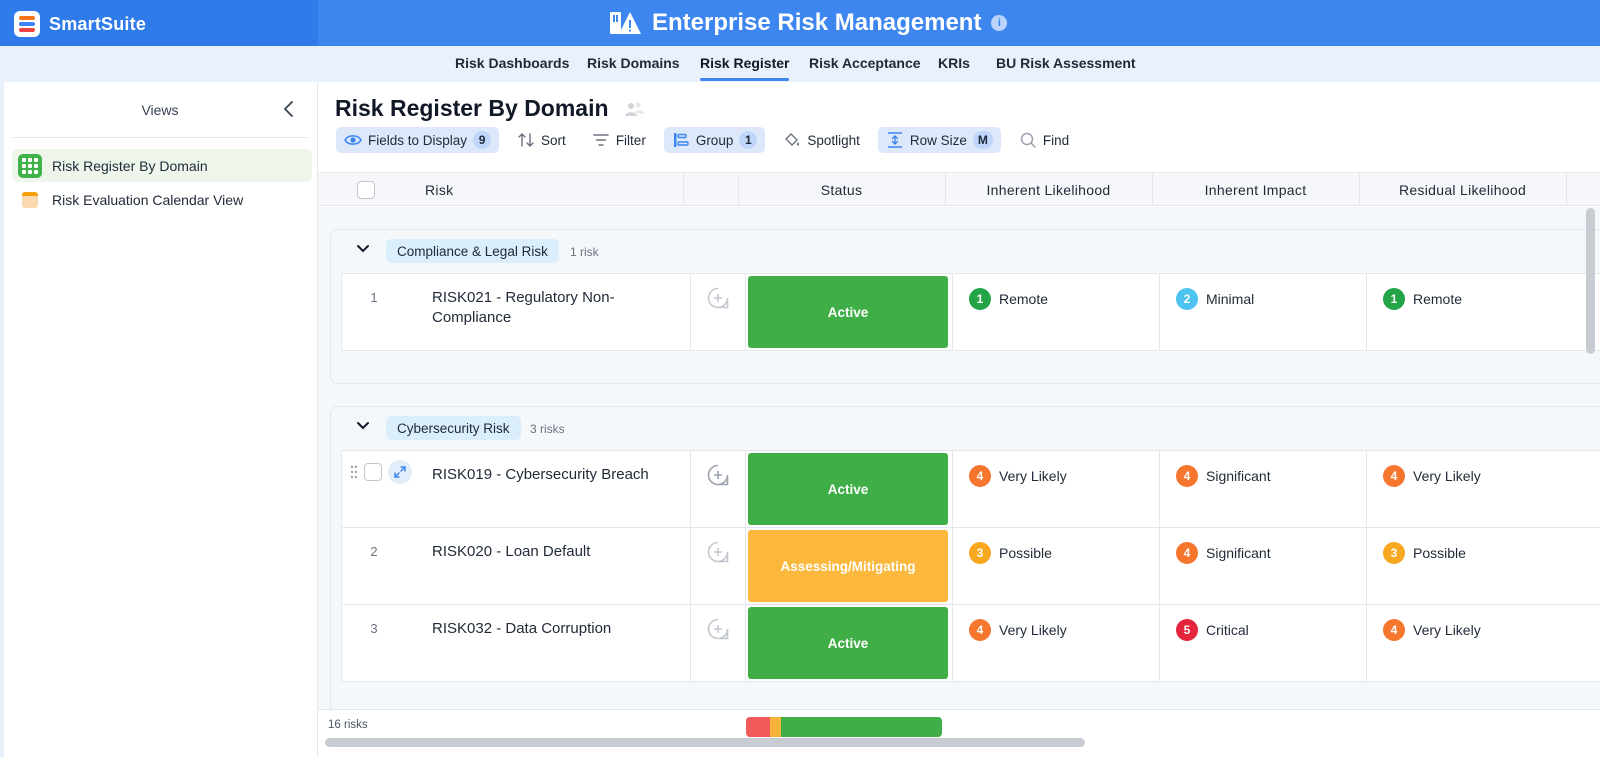  I want to click on score-badge: 5, so click(1187, 630).